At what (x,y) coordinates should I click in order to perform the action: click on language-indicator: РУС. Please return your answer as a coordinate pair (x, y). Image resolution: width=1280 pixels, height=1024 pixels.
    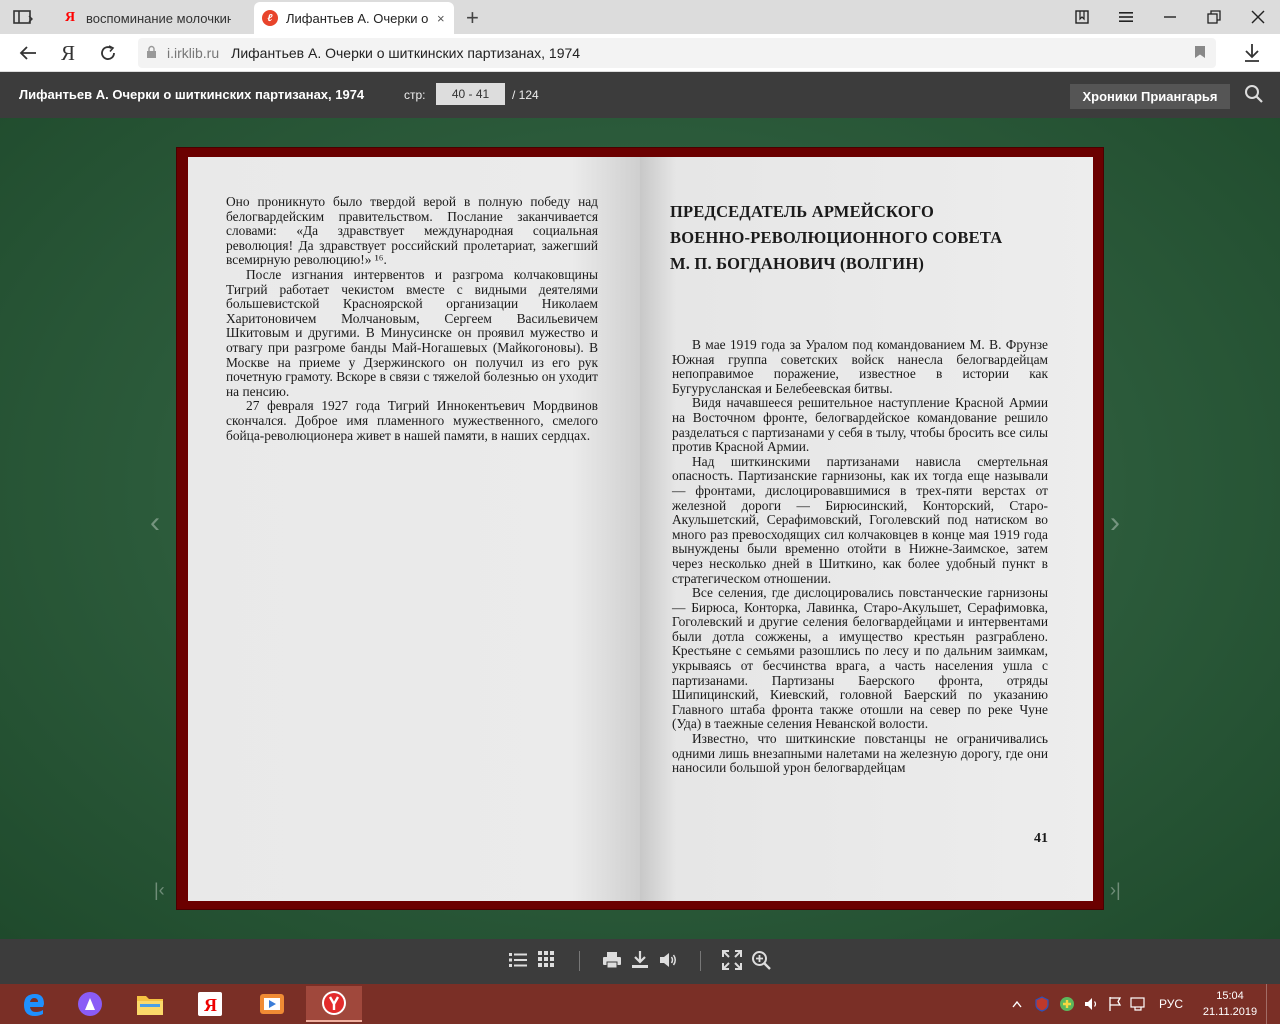
    Looking at the image, I should click on (1171, 1004).